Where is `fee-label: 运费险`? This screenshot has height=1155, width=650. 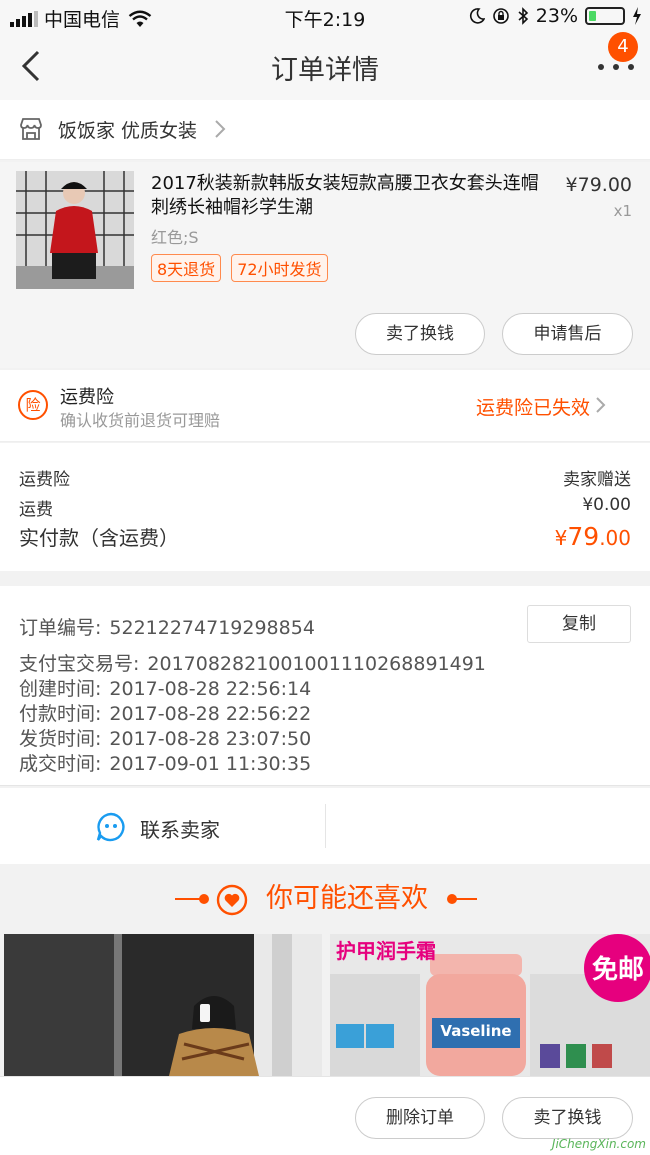
fee-label: 运费险 is located at coordinates (44, 480).